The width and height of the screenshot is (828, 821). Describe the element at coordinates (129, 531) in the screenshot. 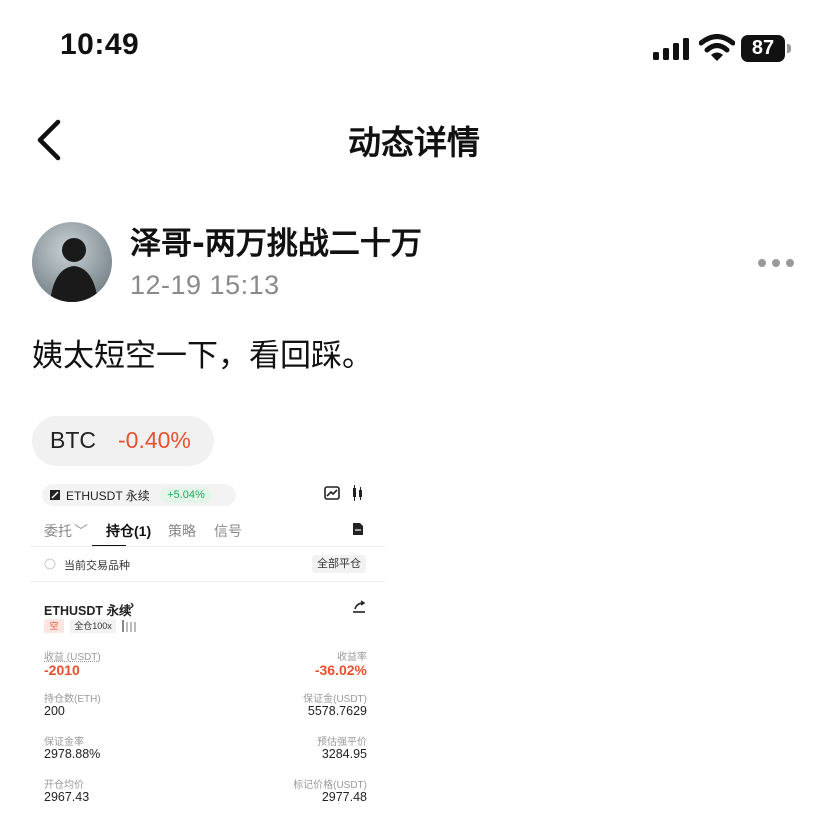

I see `tab-positions: 持仓(1)` at that location.